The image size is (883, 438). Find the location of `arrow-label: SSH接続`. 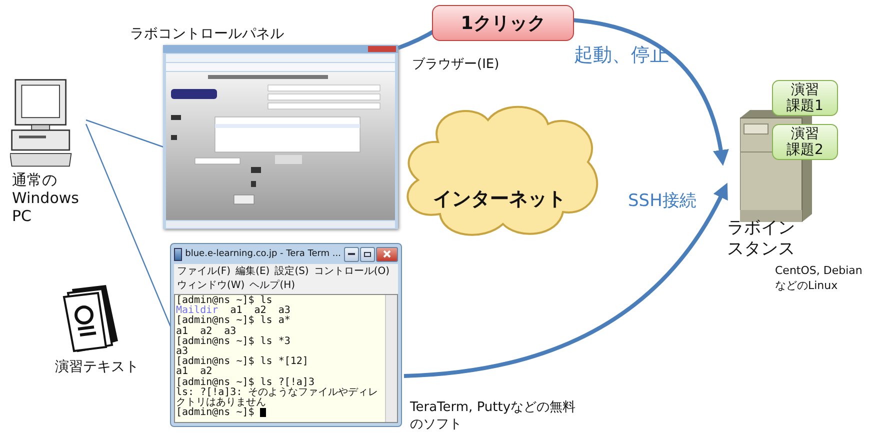

arrow-label: SSH接続 is located at coordinates (662, 201).